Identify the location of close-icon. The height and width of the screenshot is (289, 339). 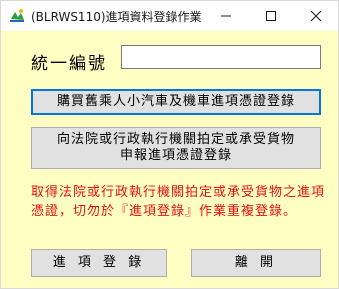
(315, 16).